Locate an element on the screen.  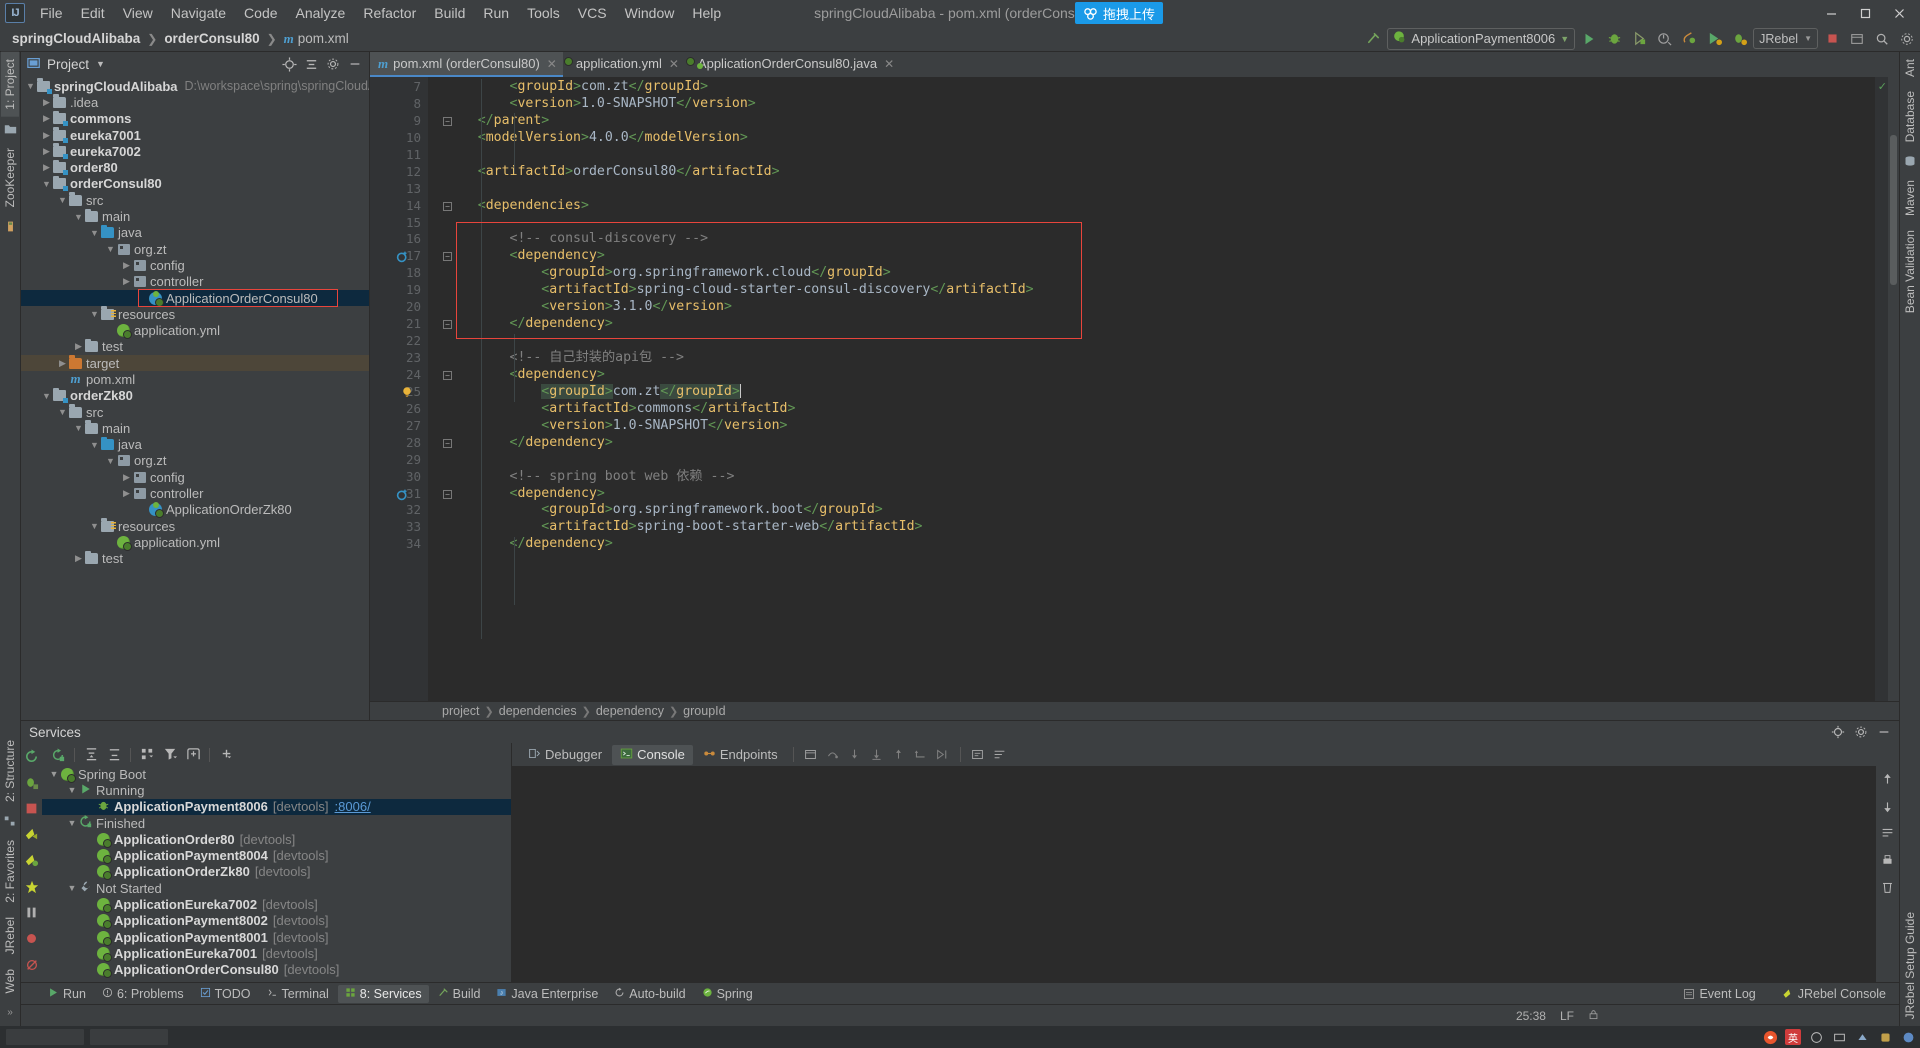
console-tab: Endpoints is located at coordinates (740, 755).